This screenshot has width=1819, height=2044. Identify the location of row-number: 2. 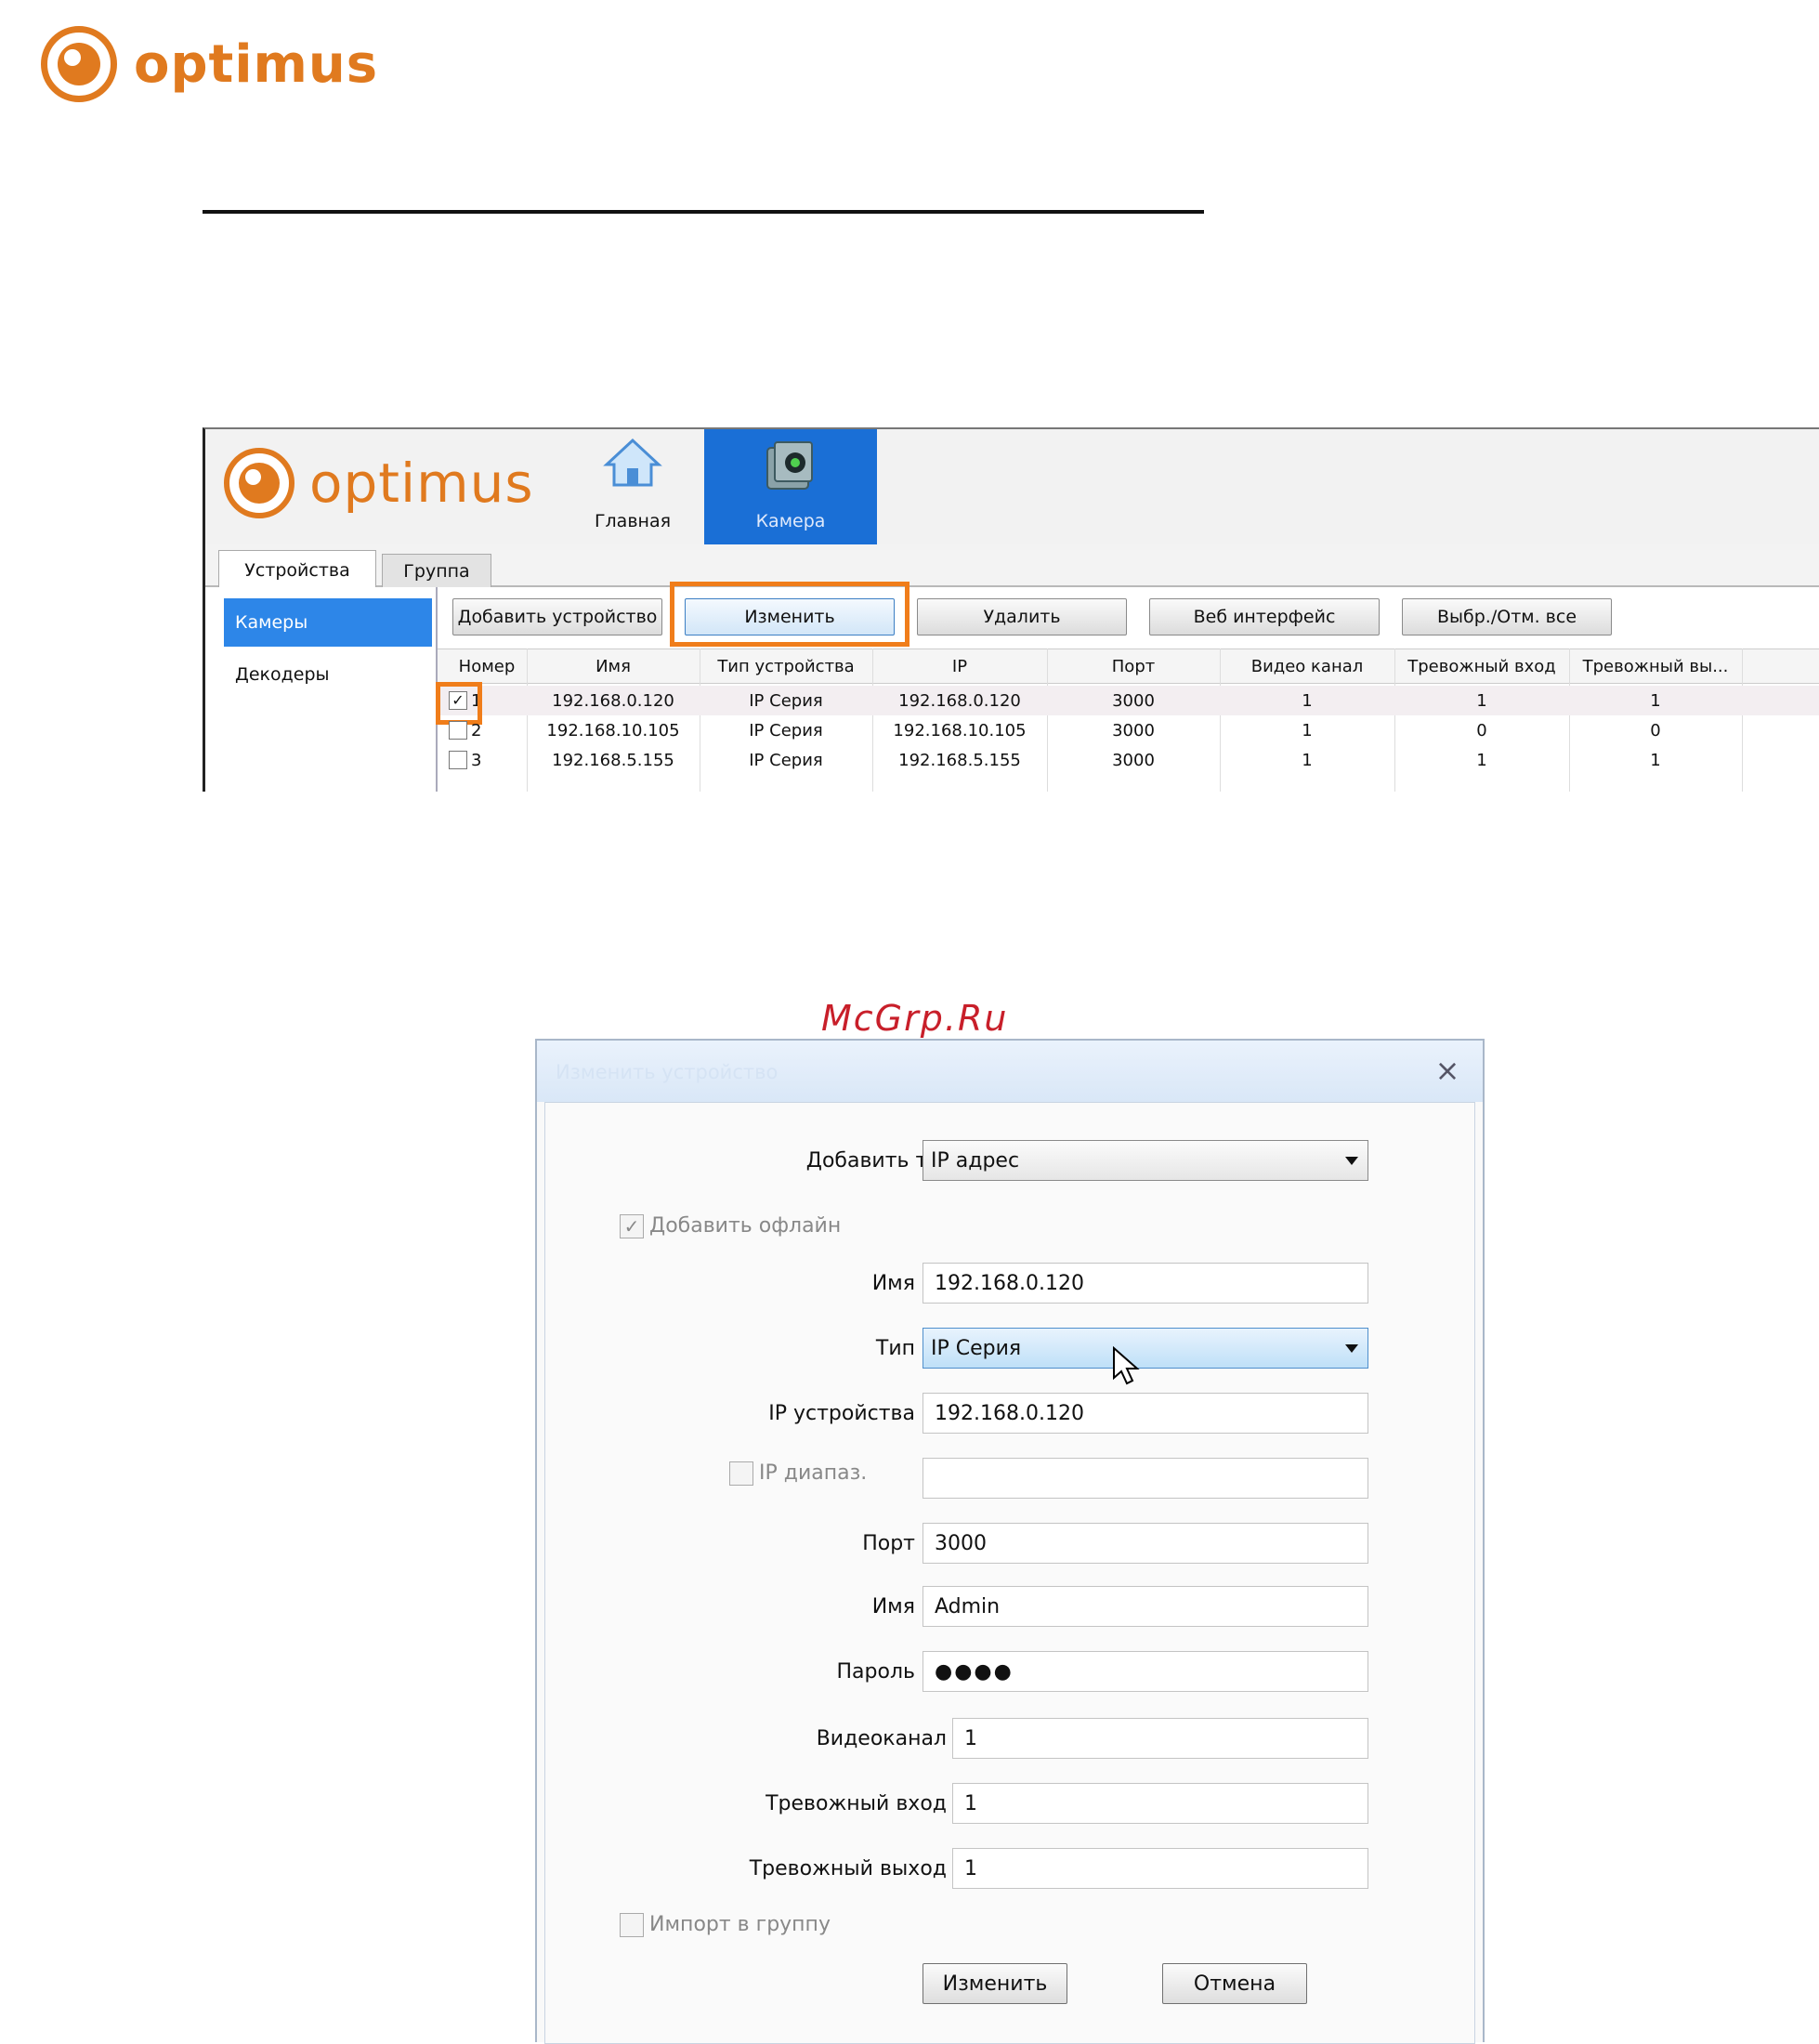
(476, 731).